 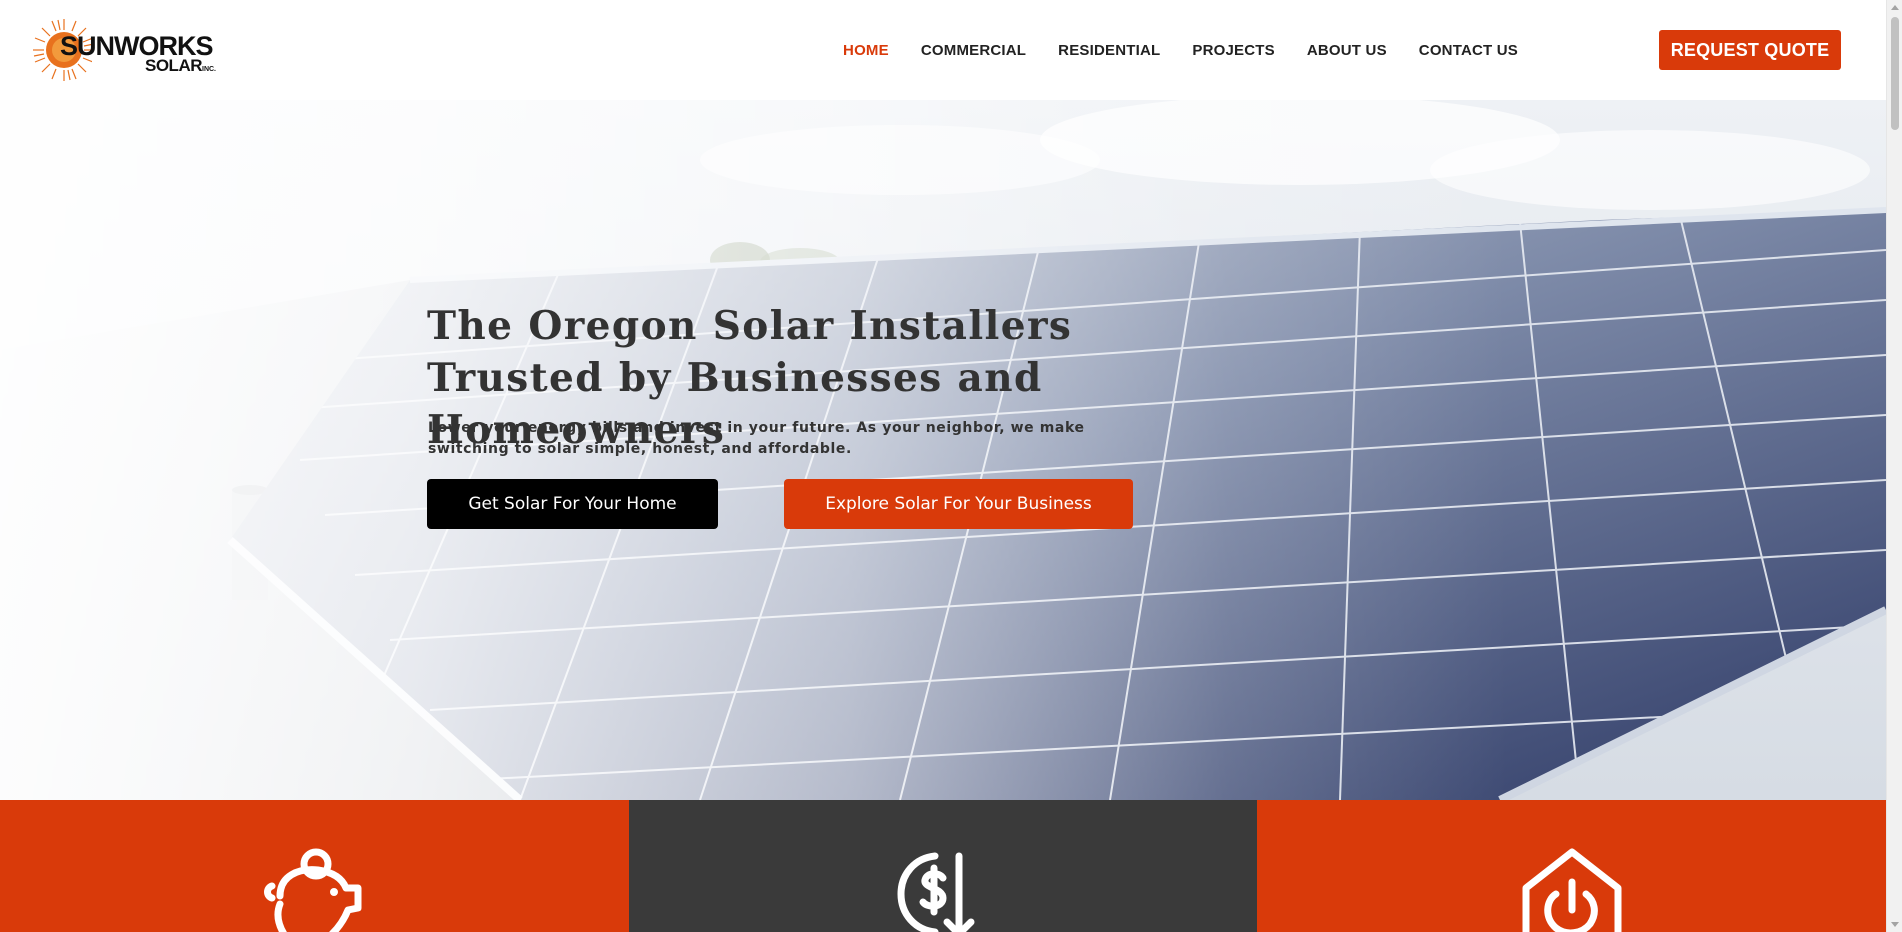 What do you see at coordinates (1895, 73) in the screenshot?
I see `scroll-thumb` at bounding box center [1895, 73].